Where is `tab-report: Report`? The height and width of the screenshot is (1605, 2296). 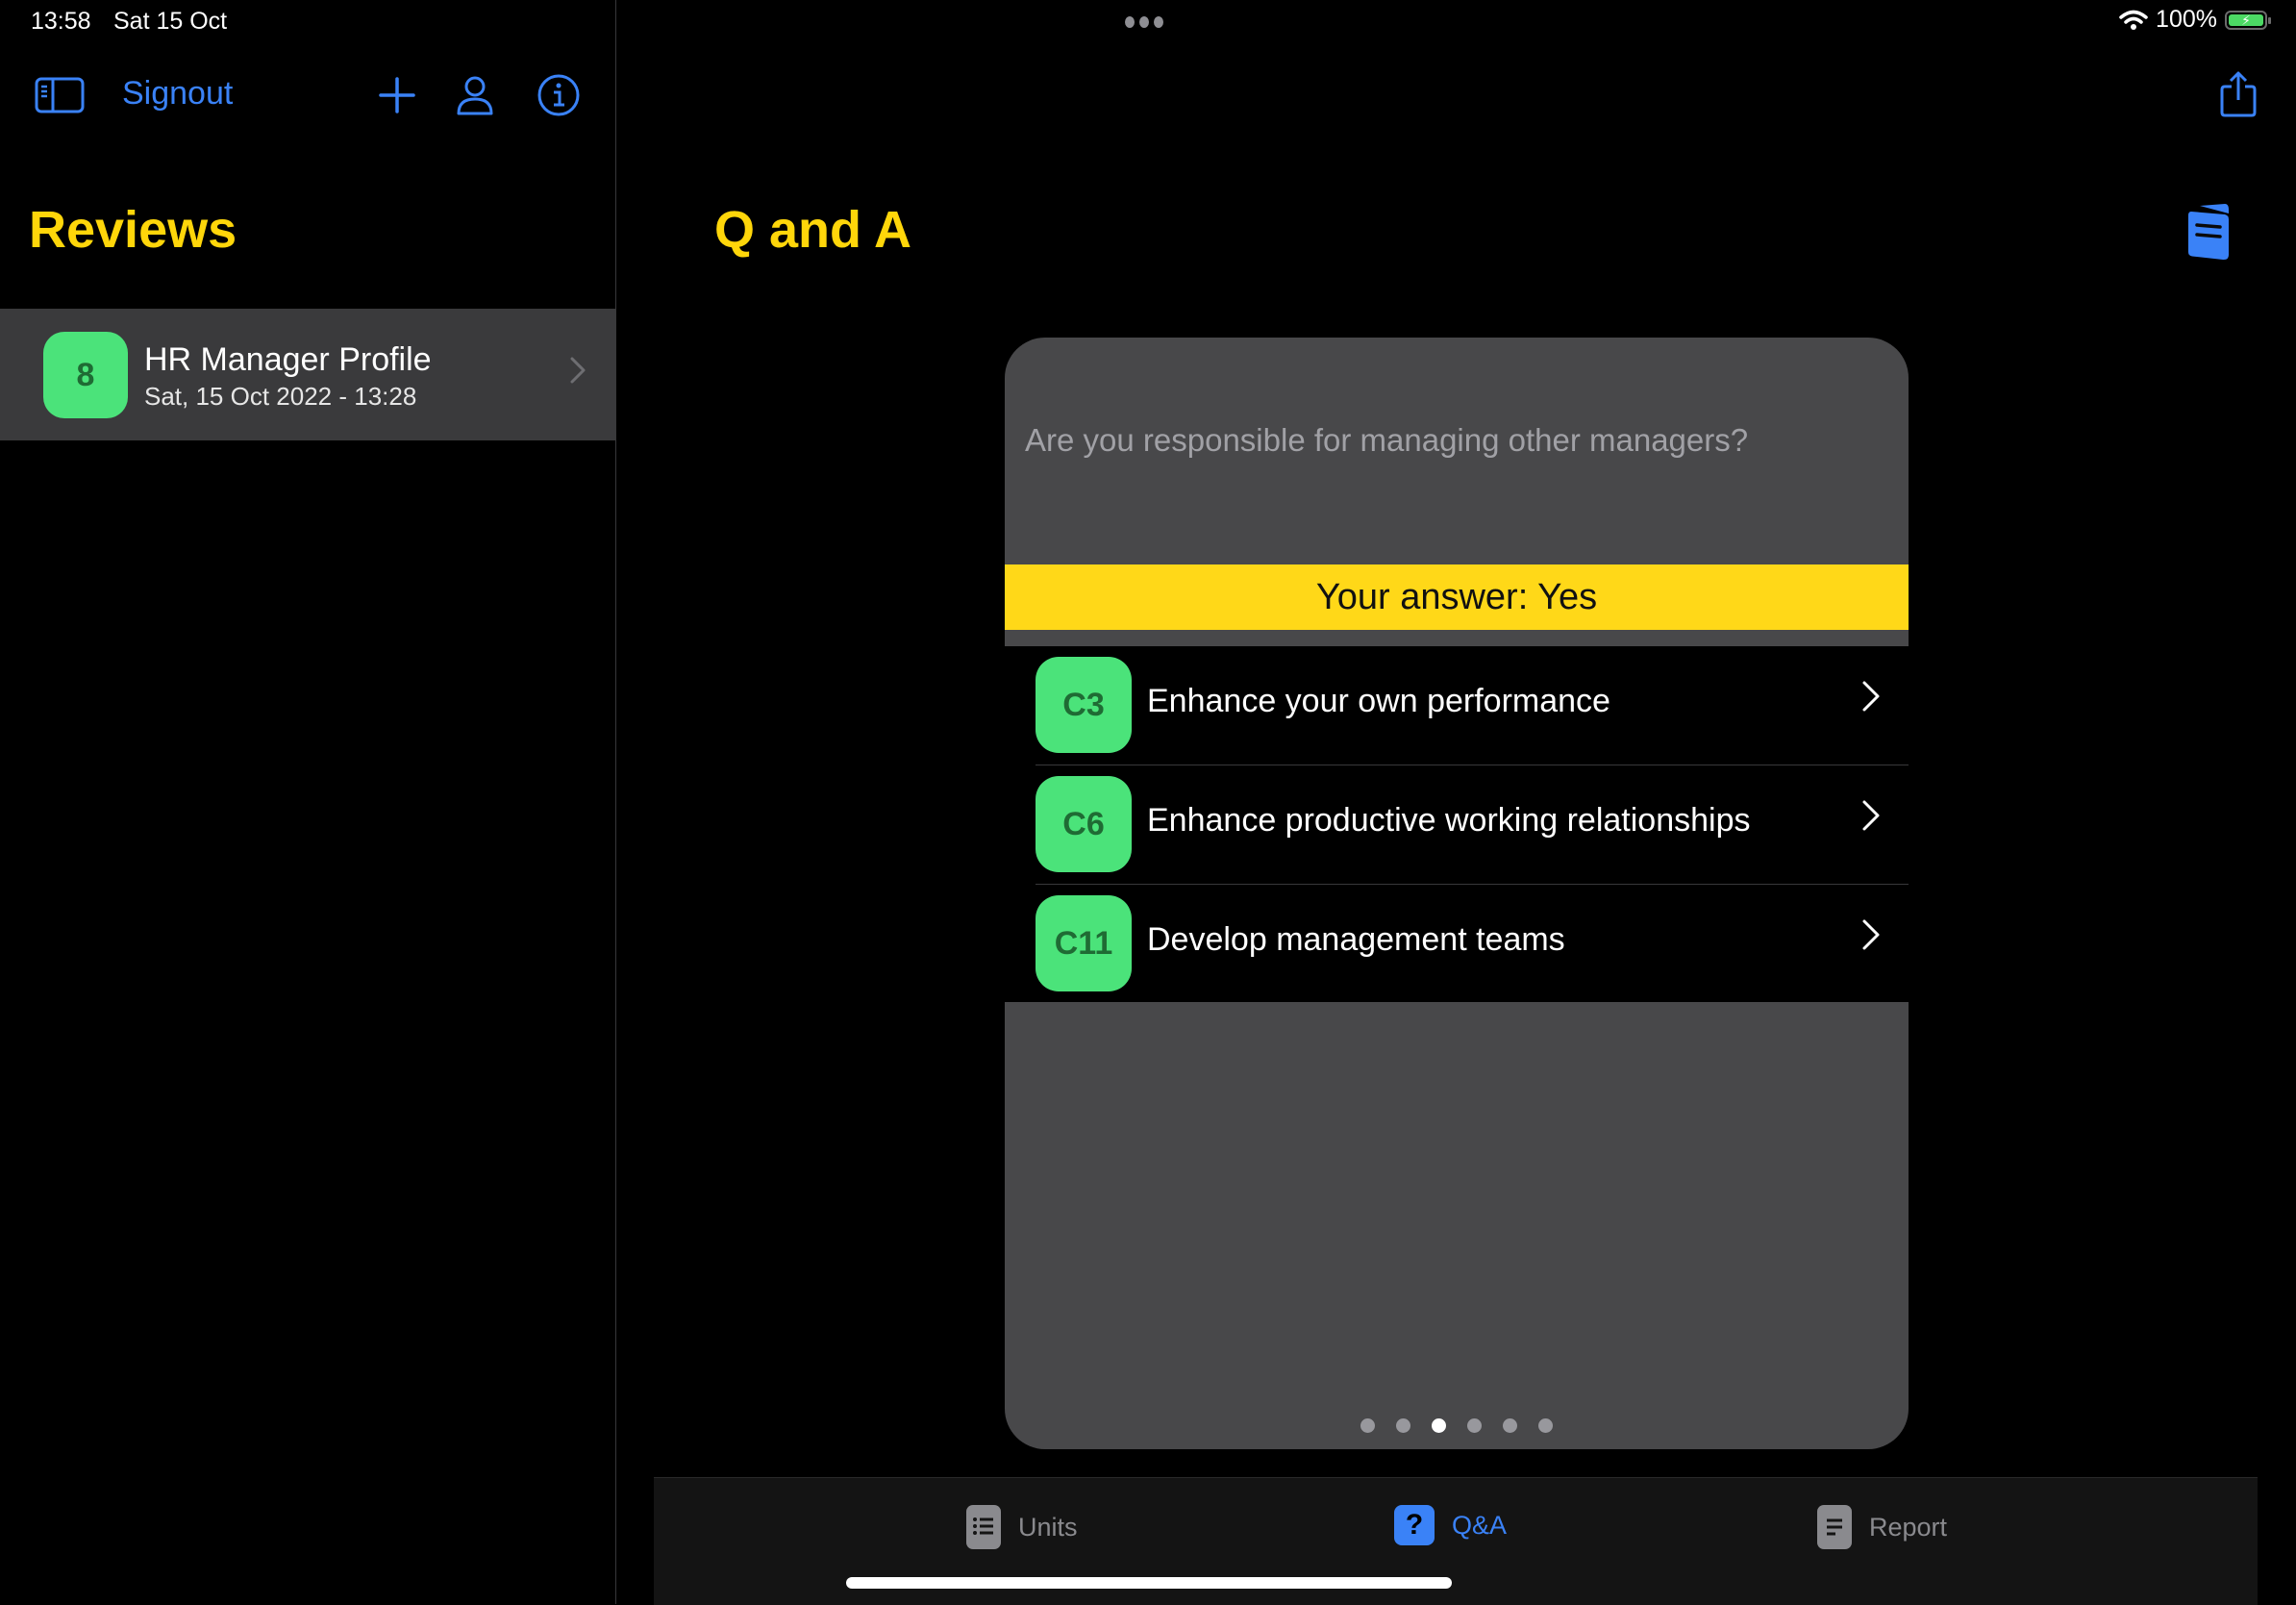
tab-report: Report is located at coordinates (1882, 1527).